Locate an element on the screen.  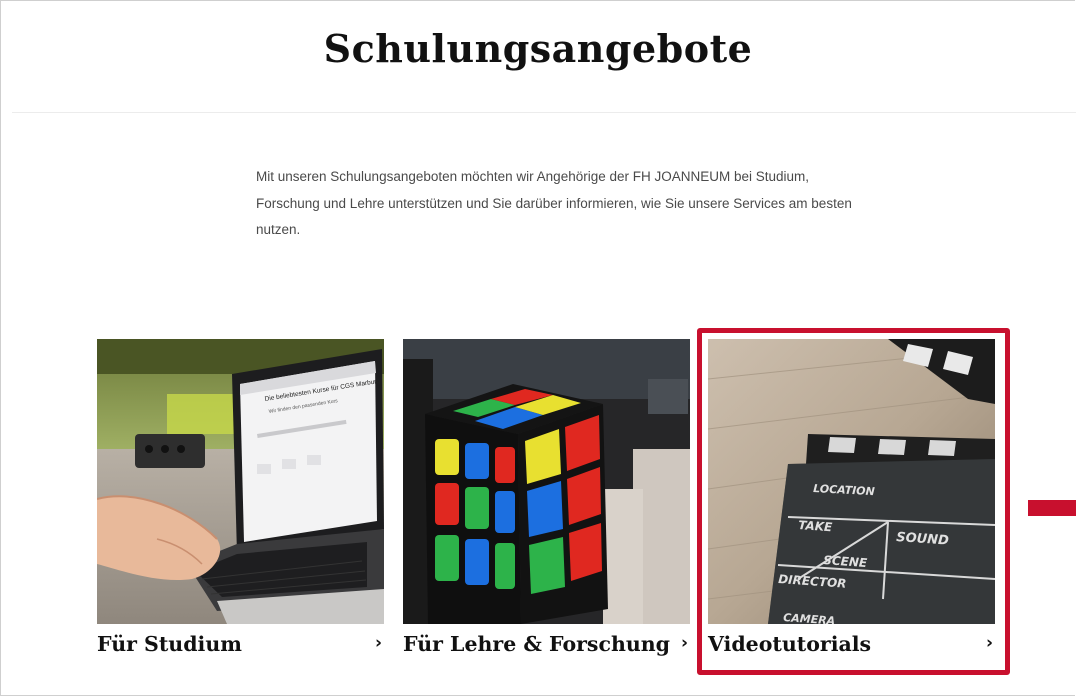
page-title: Schulungsangebote is located at coordinates (538, 48).